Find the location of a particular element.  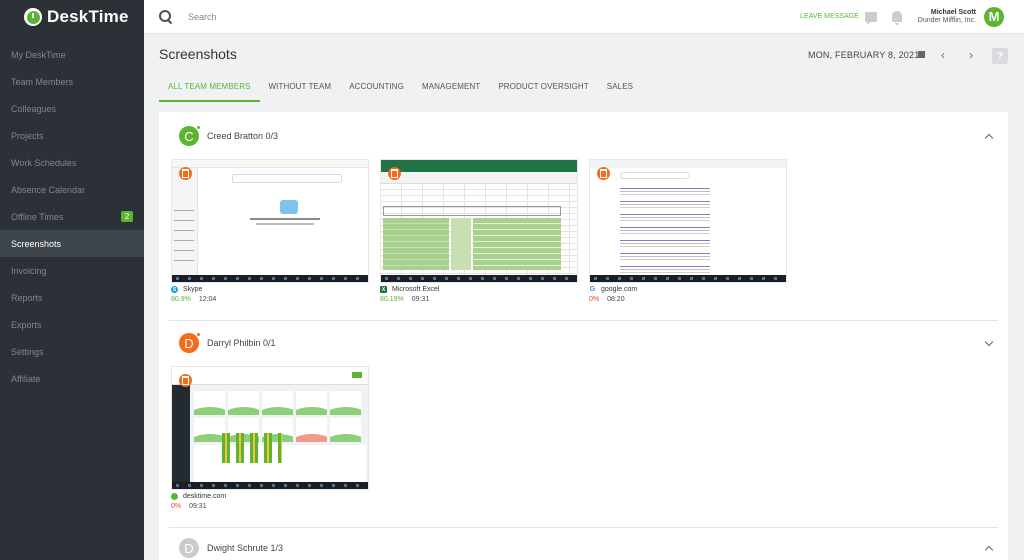

screenshot-meta: 80.19% 09:31 is located at coordinates (479, 299).